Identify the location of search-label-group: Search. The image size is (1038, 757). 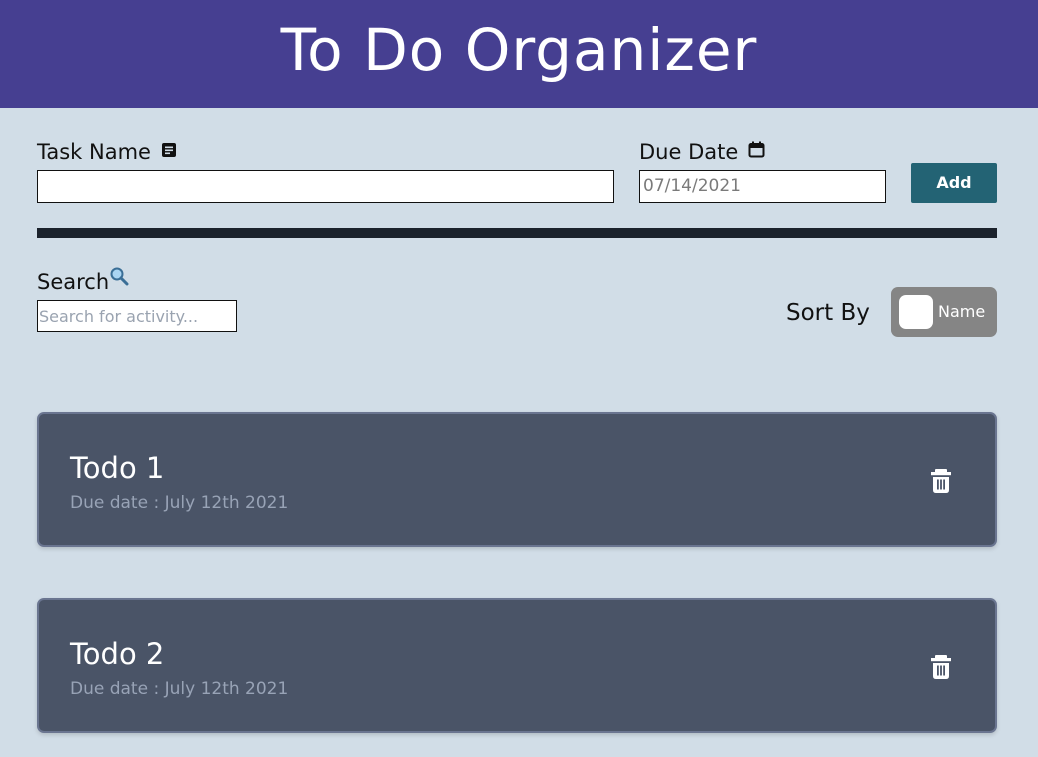
(83, 280).